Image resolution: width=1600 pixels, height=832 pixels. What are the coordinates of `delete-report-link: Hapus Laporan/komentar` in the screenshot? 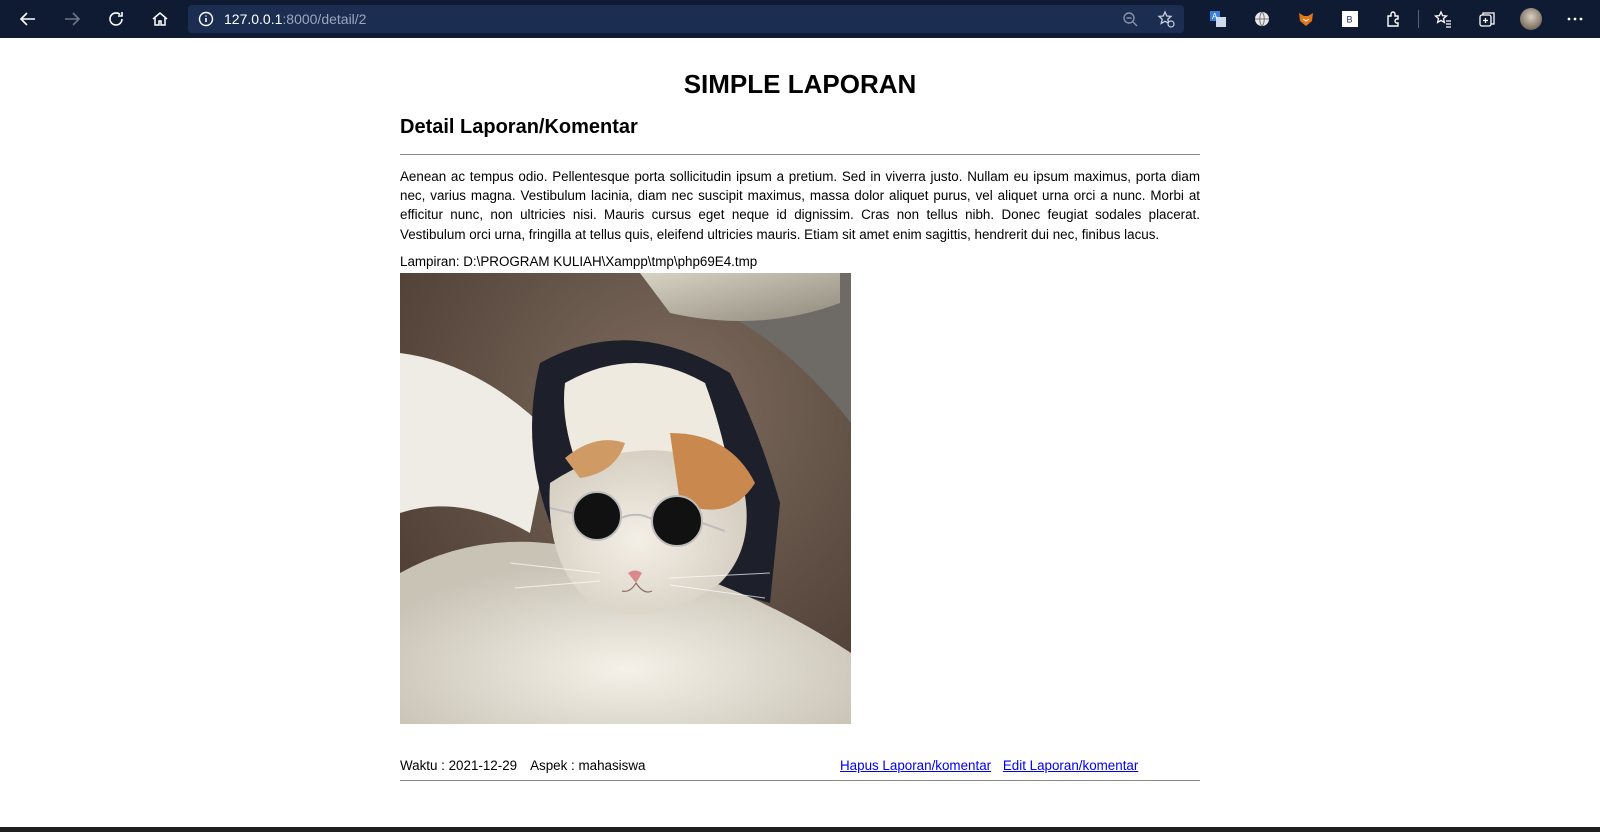 It's located at (915, 765).